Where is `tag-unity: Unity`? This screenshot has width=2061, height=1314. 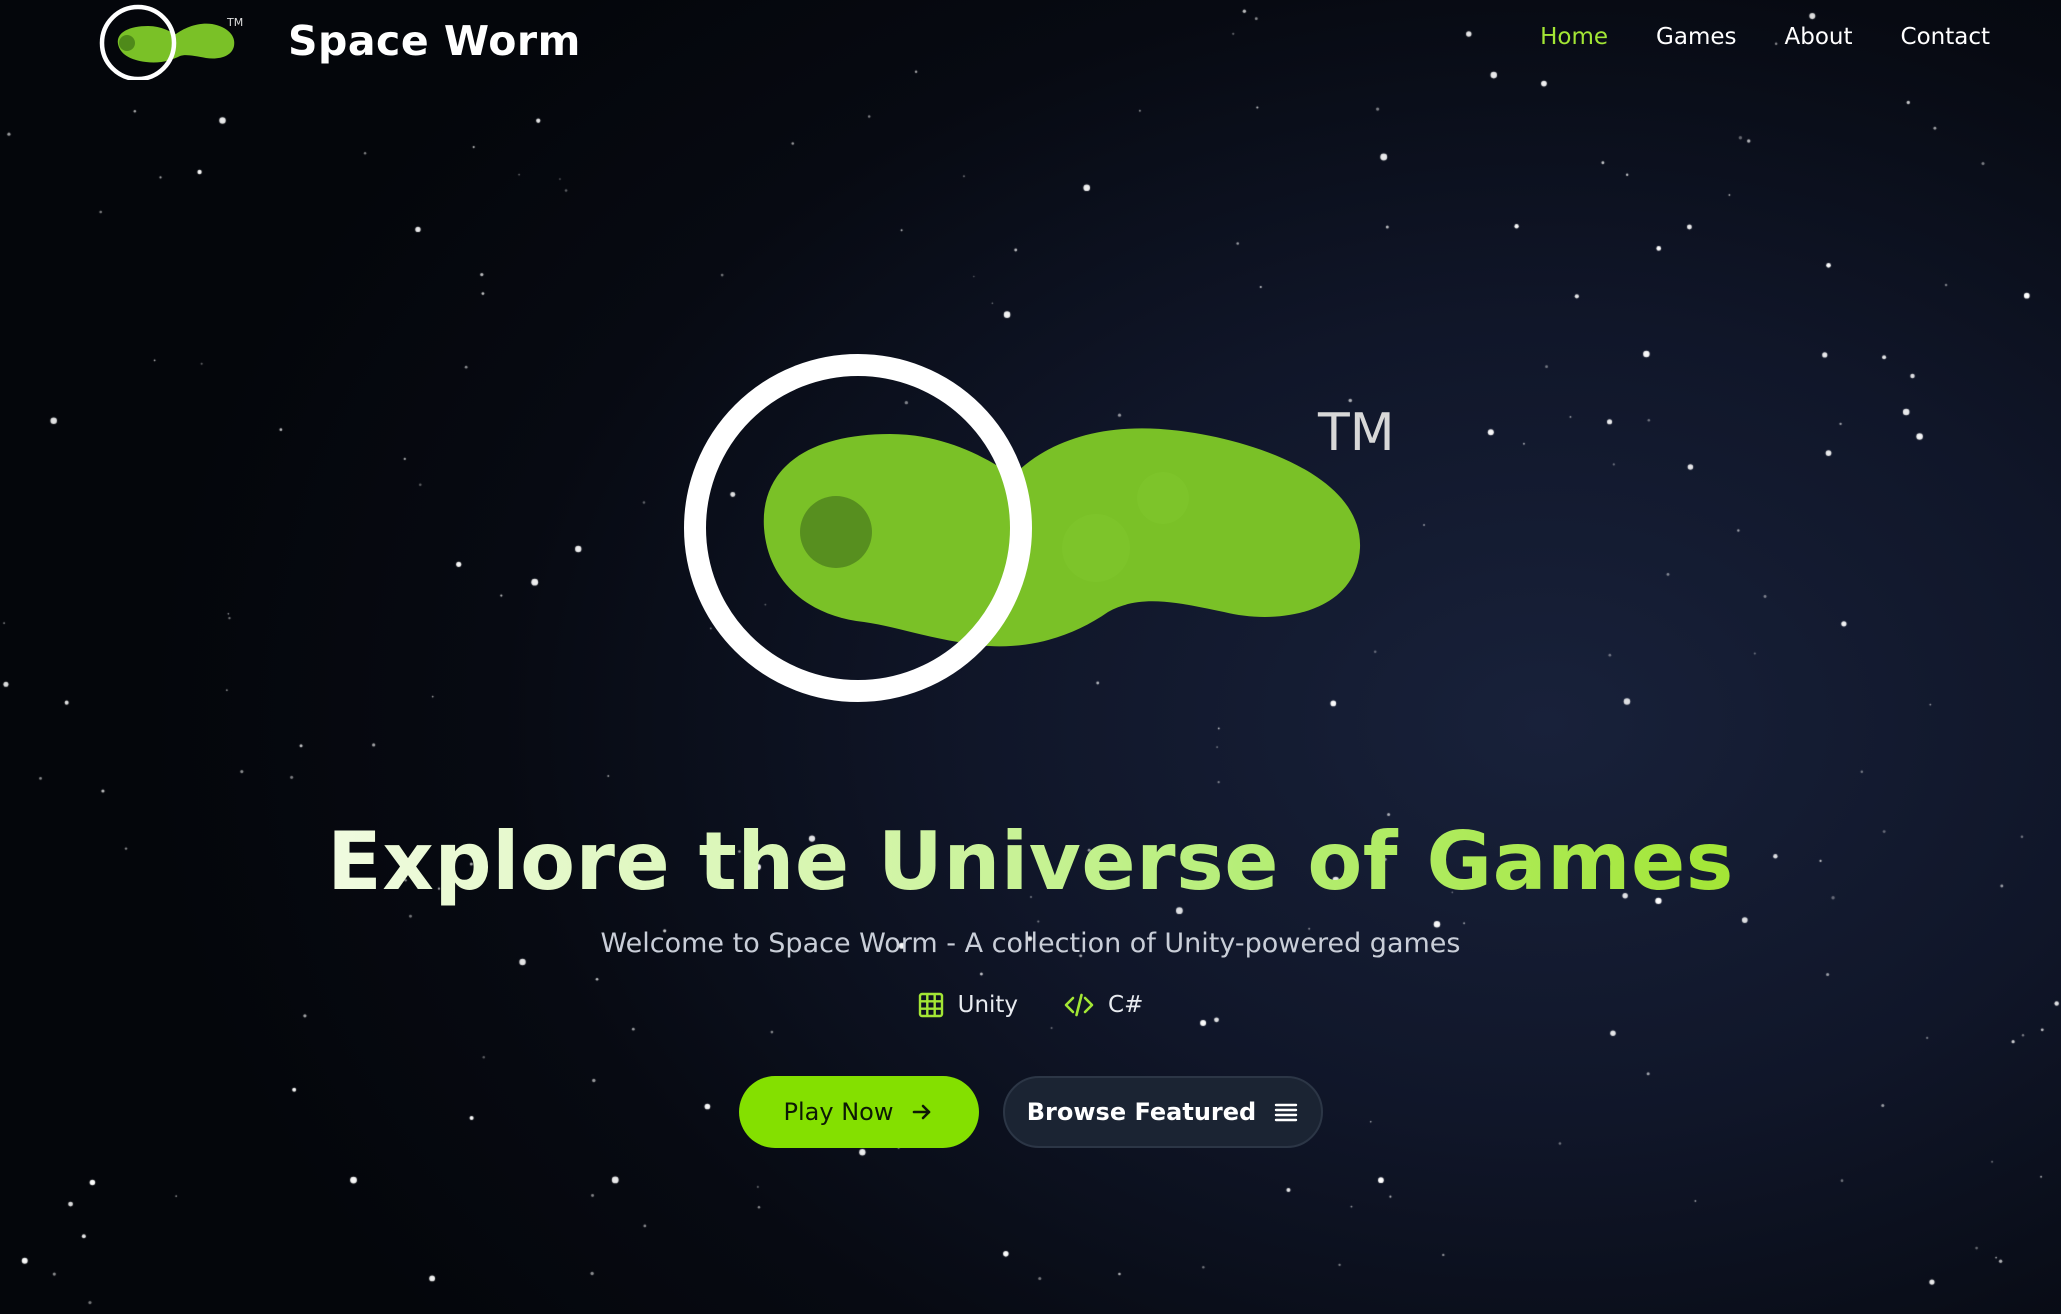 tag-unity: Unity is located at coordinates (968, 1005).